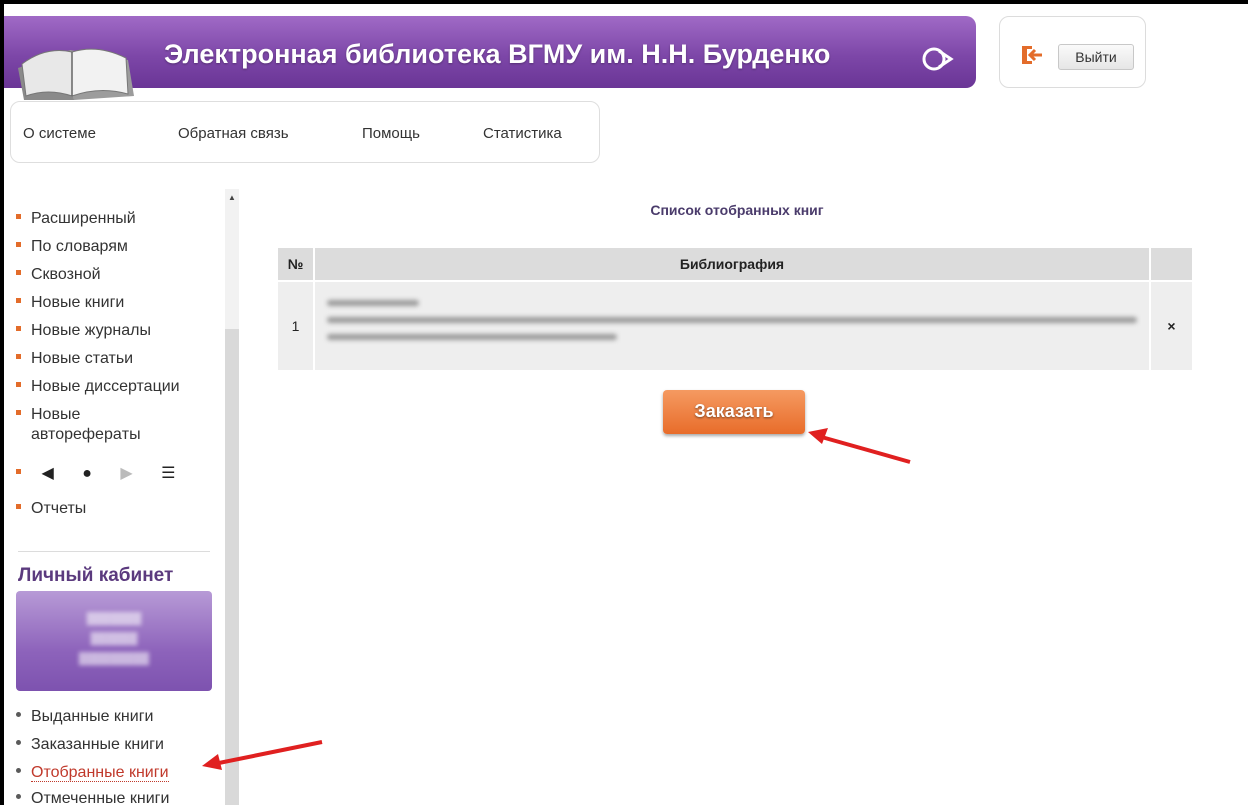 The height and width of the screenshot is (805, 1248). What do you see at coordinates (1171, 264) in the screenshot?
I see `column-header-actions` at bounding box center [1171, 264].